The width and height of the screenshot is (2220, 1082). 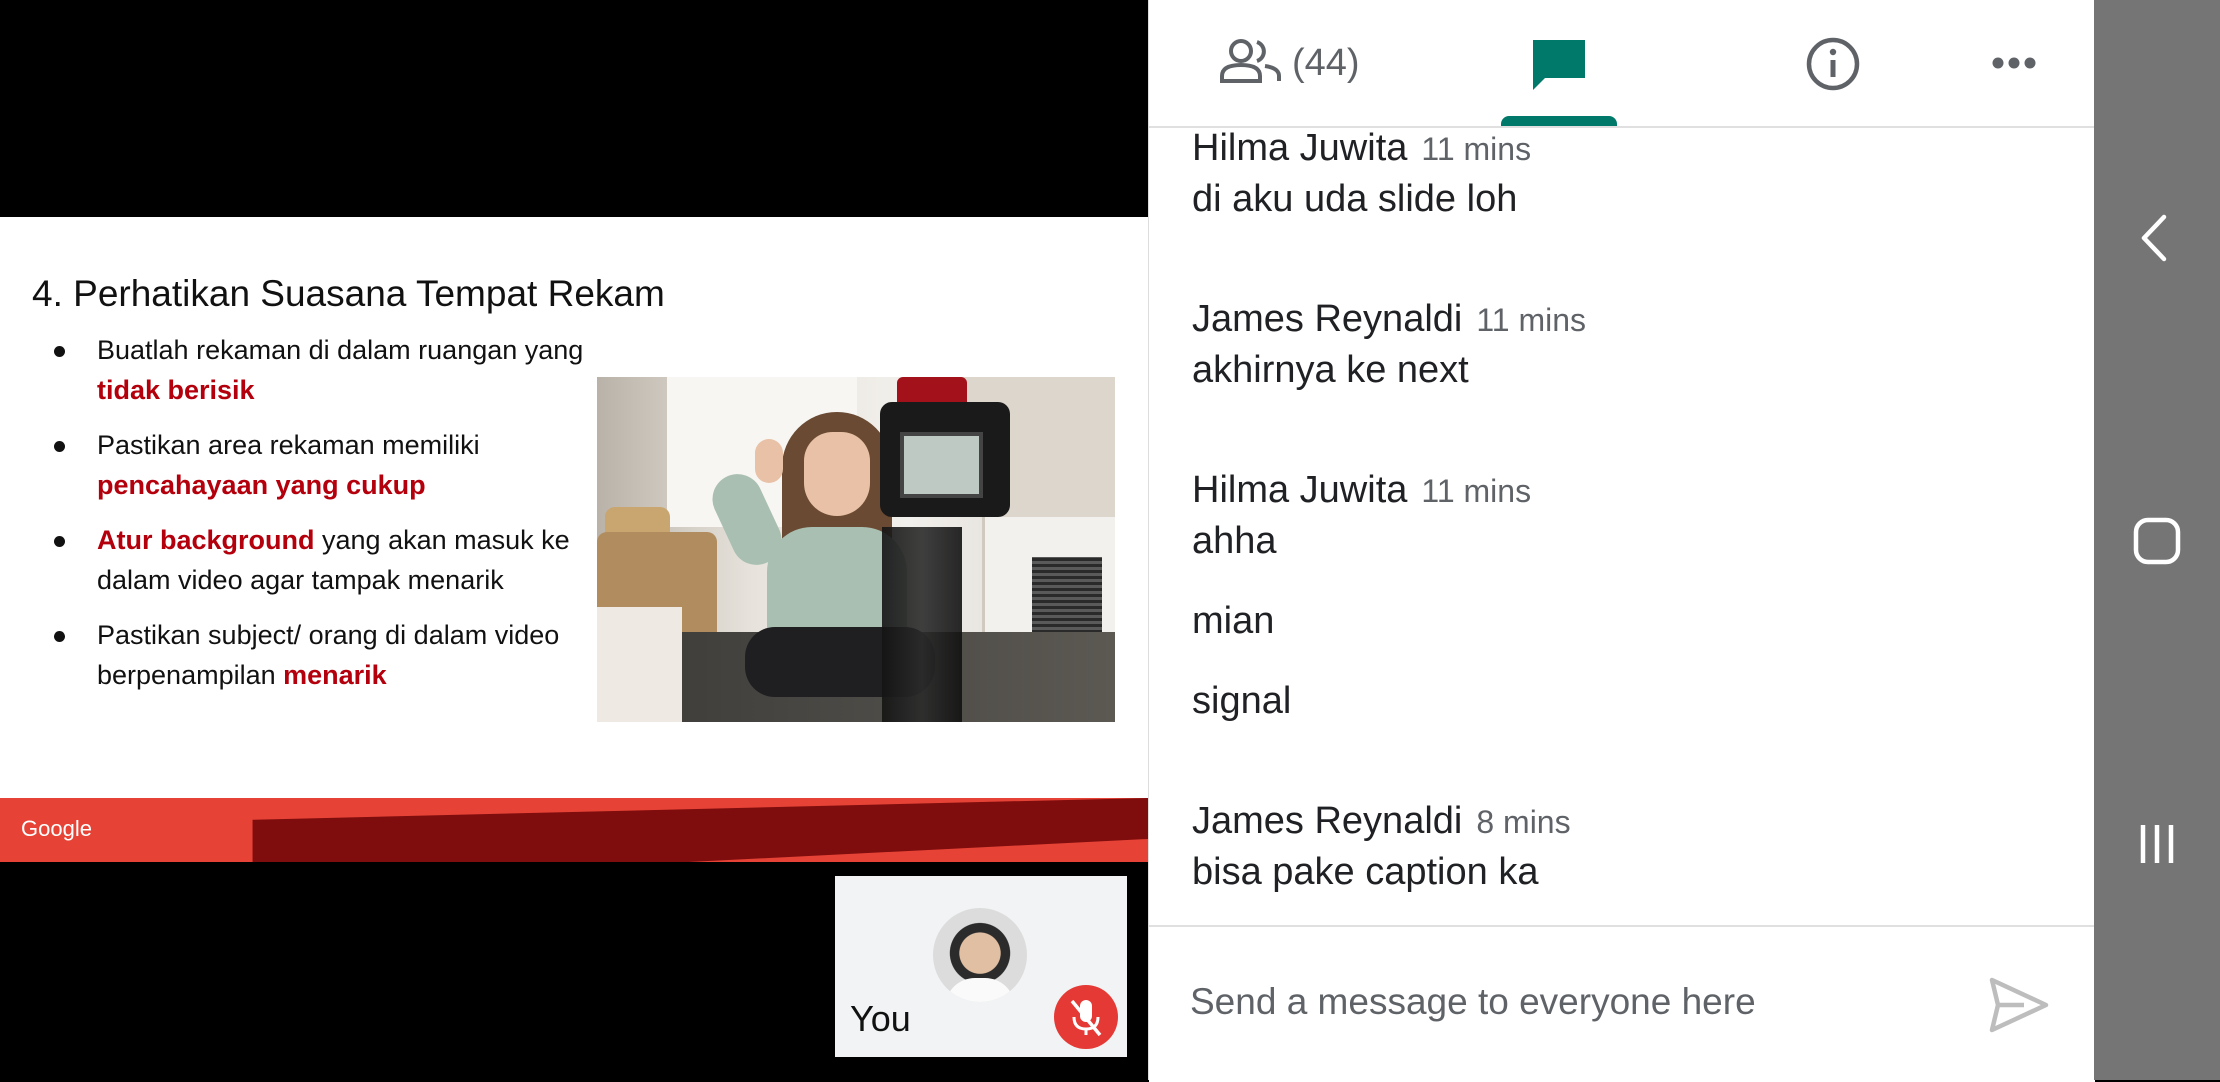 What do you see at coordinates (1389, 319) in the screenshot?
I see `message-sender: James Reynaldi 11 mins` at bounding box center [1389, 319].